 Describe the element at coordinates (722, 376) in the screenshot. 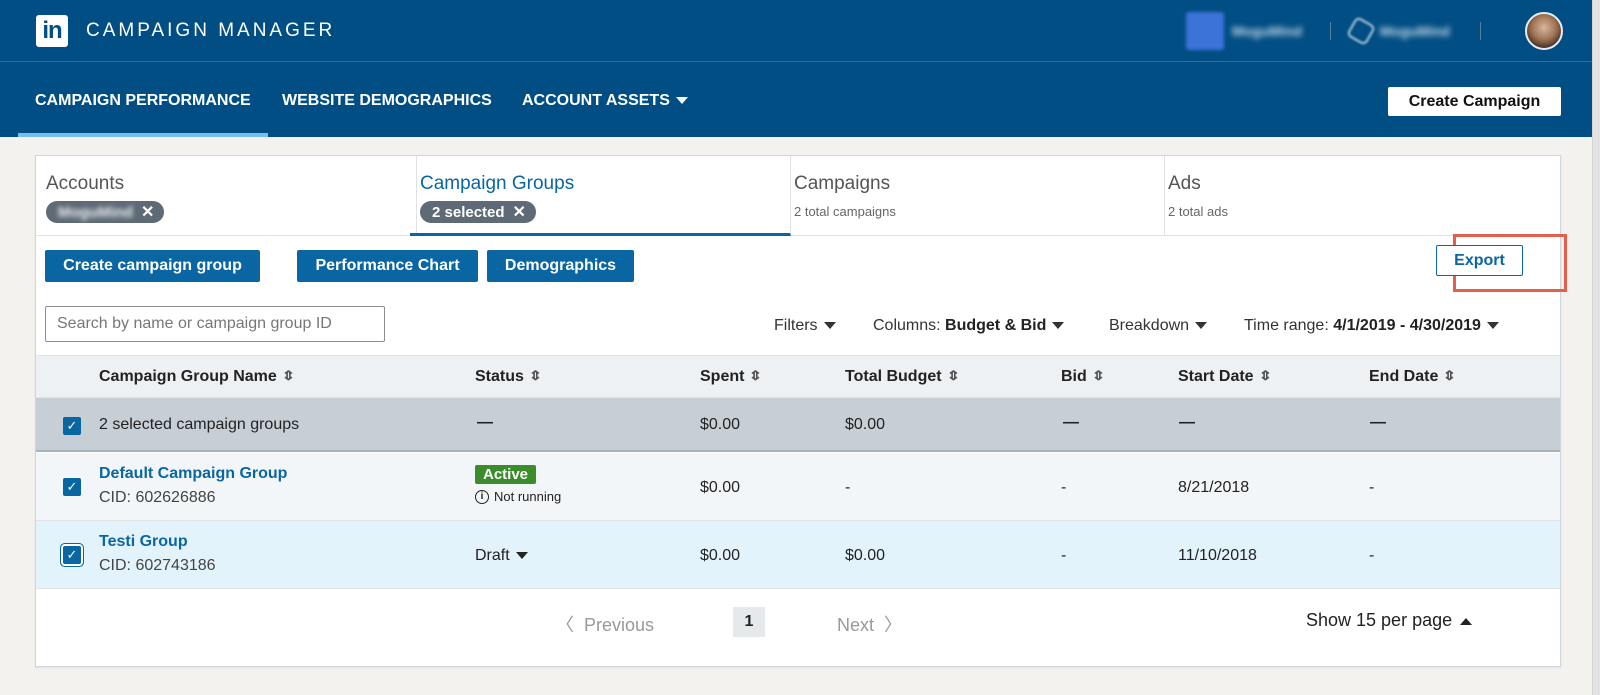

I see `col-spent-label: Spent` at that location.